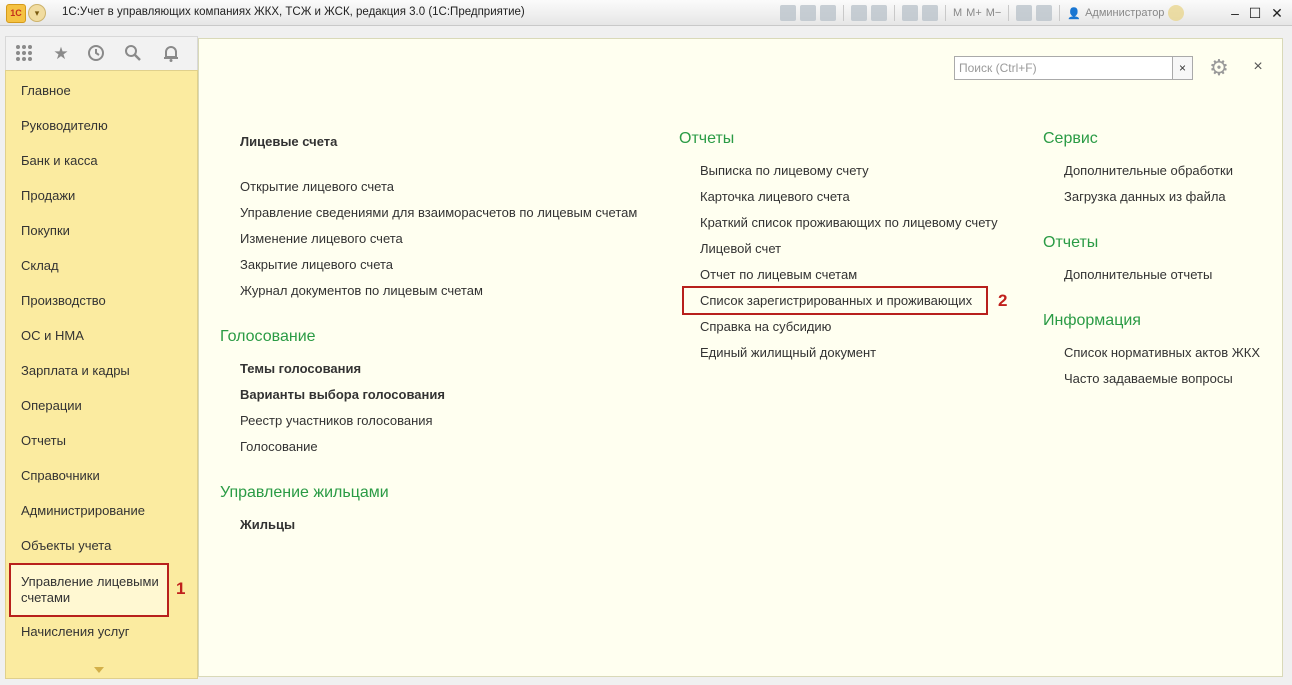 Image resolution: width=1292 pixels, height=685 pixels. What do you see at coordinates (1162, 352) in the screenshot?
I see `link-regulatory-acts: Список нормативных актов ЖКХ` at bounding box center [1162, 352].